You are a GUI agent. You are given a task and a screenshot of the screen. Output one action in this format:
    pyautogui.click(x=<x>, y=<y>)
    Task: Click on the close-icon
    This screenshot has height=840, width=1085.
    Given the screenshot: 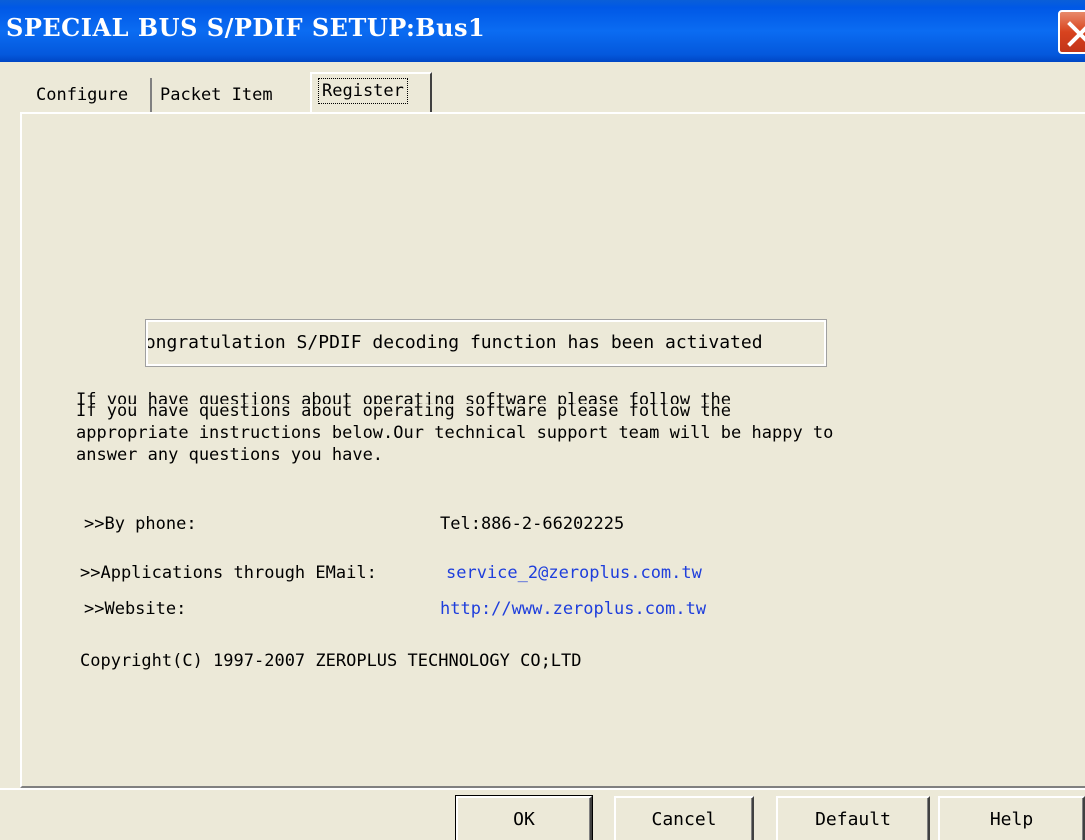 What is the action you would take?
    pyautogui.click(x=1076, y=34)
    